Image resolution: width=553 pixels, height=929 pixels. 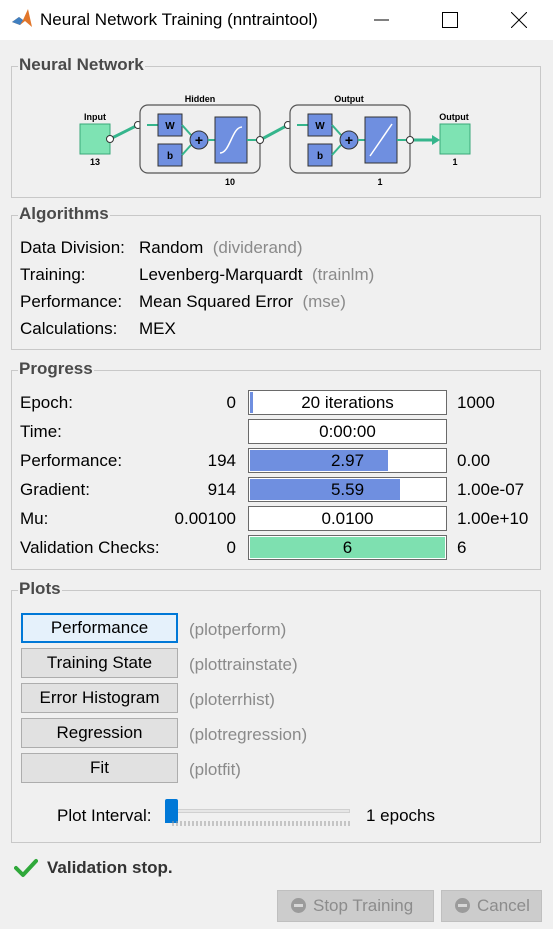 I want to click on plot-performance-func: (plotperform), so click(x=238, y=629).